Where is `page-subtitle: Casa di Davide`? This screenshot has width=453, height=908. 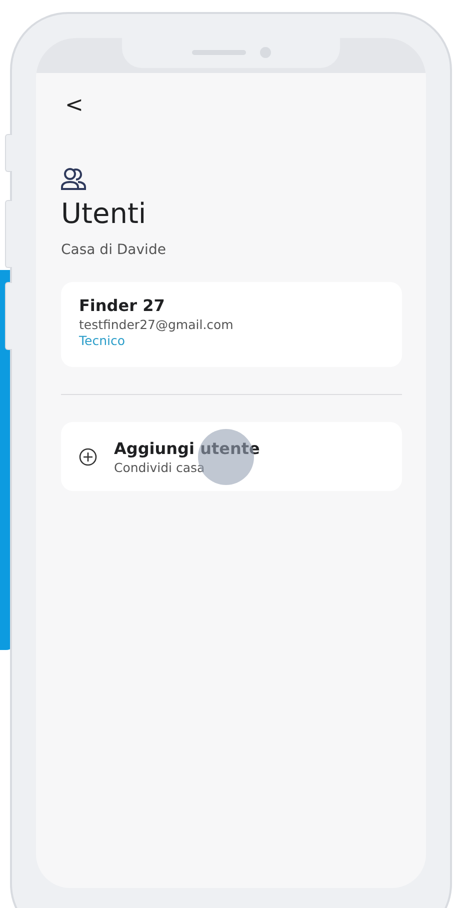 page-subtitle: Casa di Davide is located at coordinates (113, 250).